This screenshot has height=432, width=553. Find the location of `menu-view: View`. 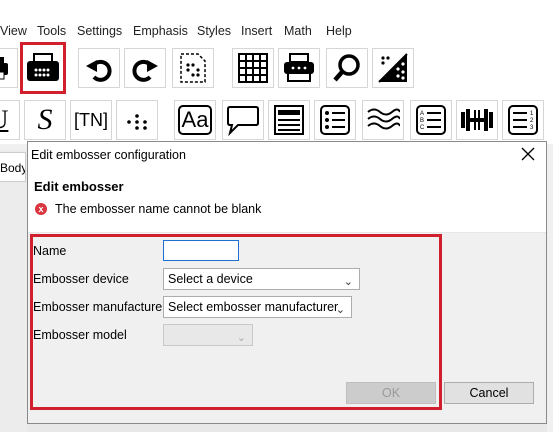

menu-view: View is located at coordinates (13, 31).